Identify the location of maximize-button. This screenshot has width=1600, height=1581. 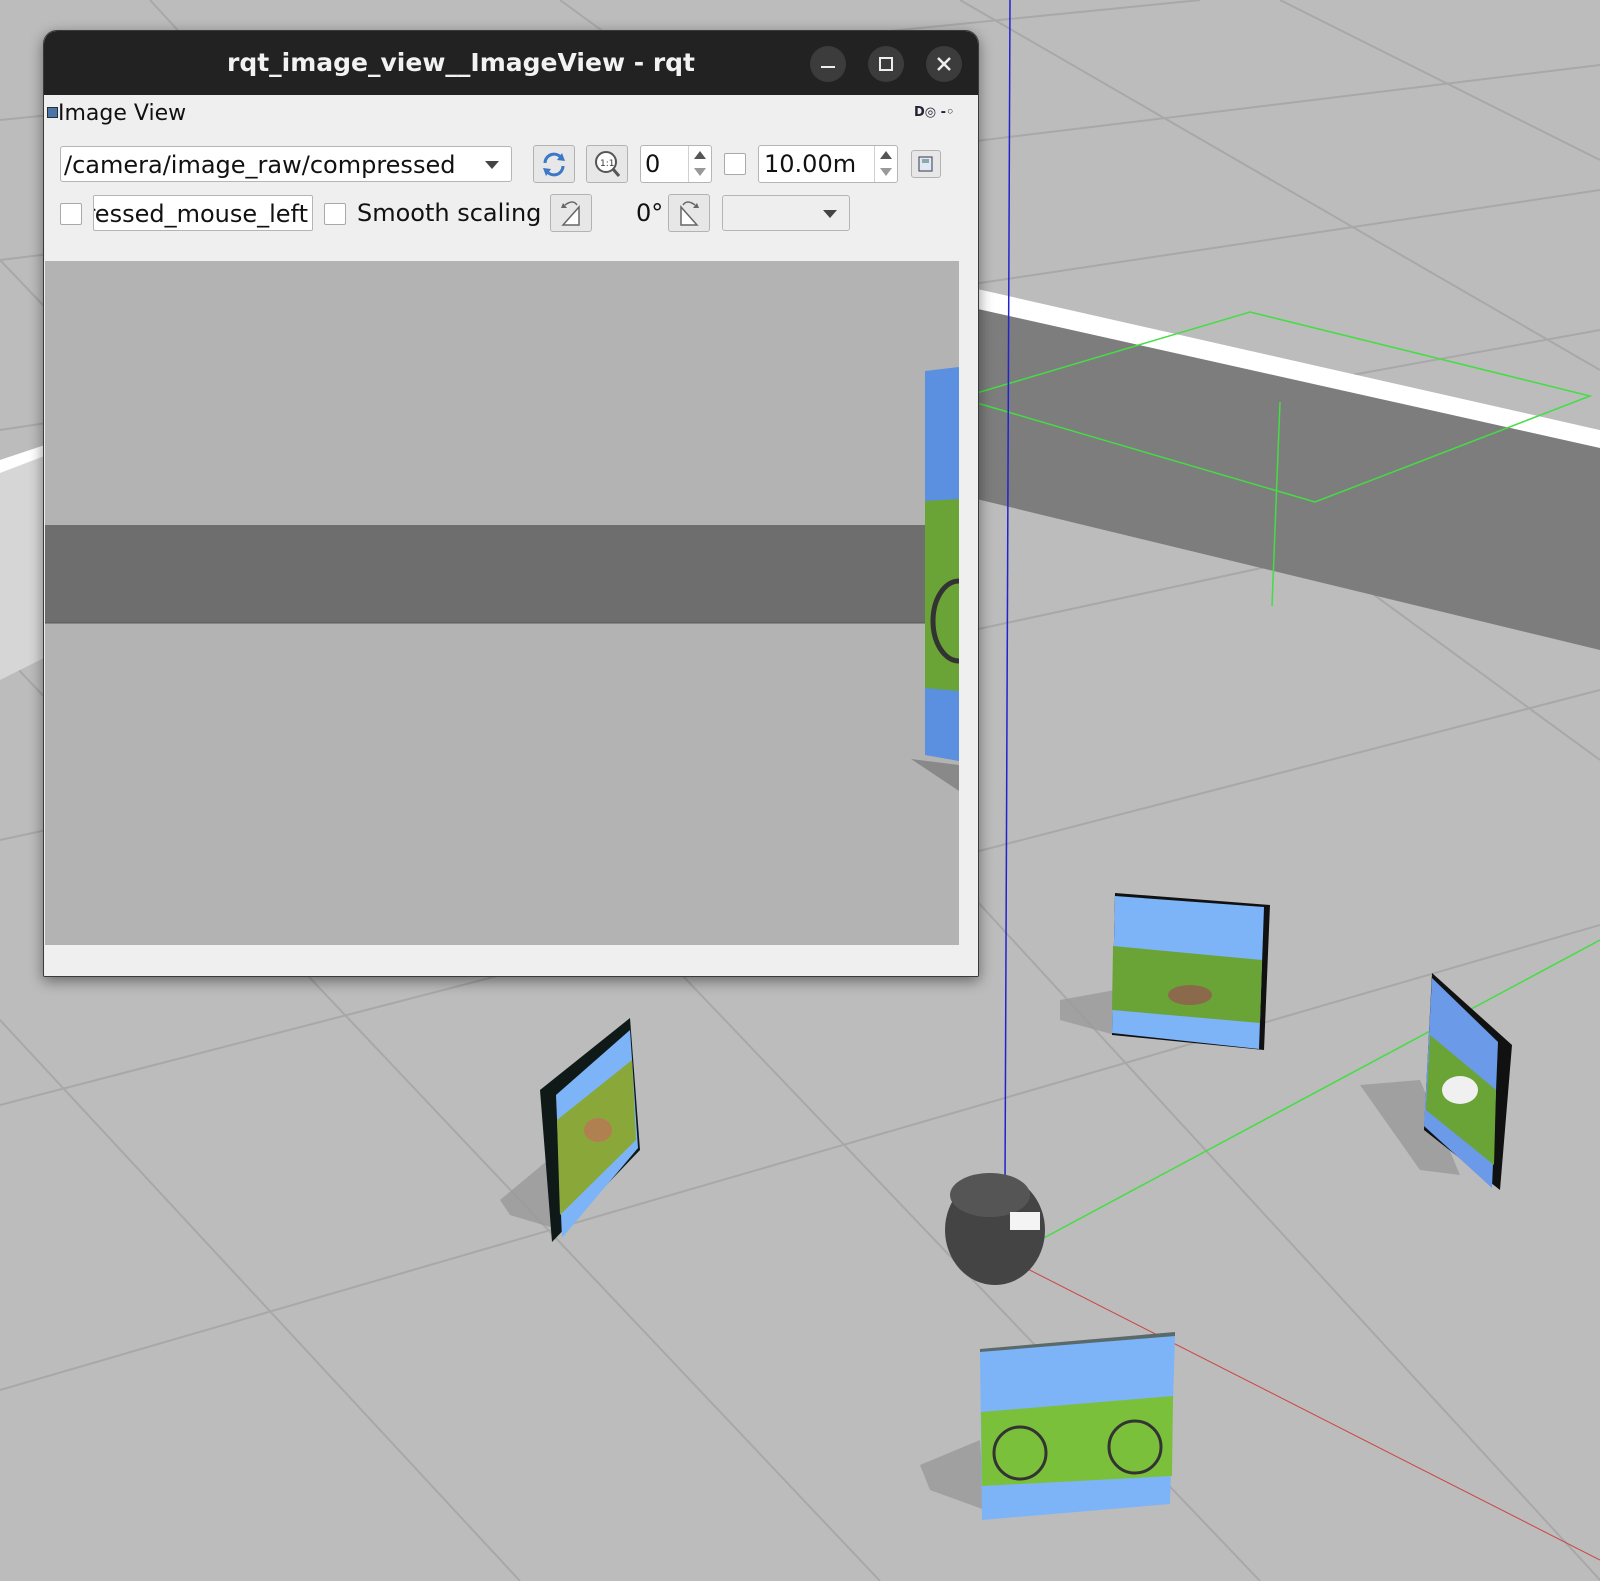
(886, 64).